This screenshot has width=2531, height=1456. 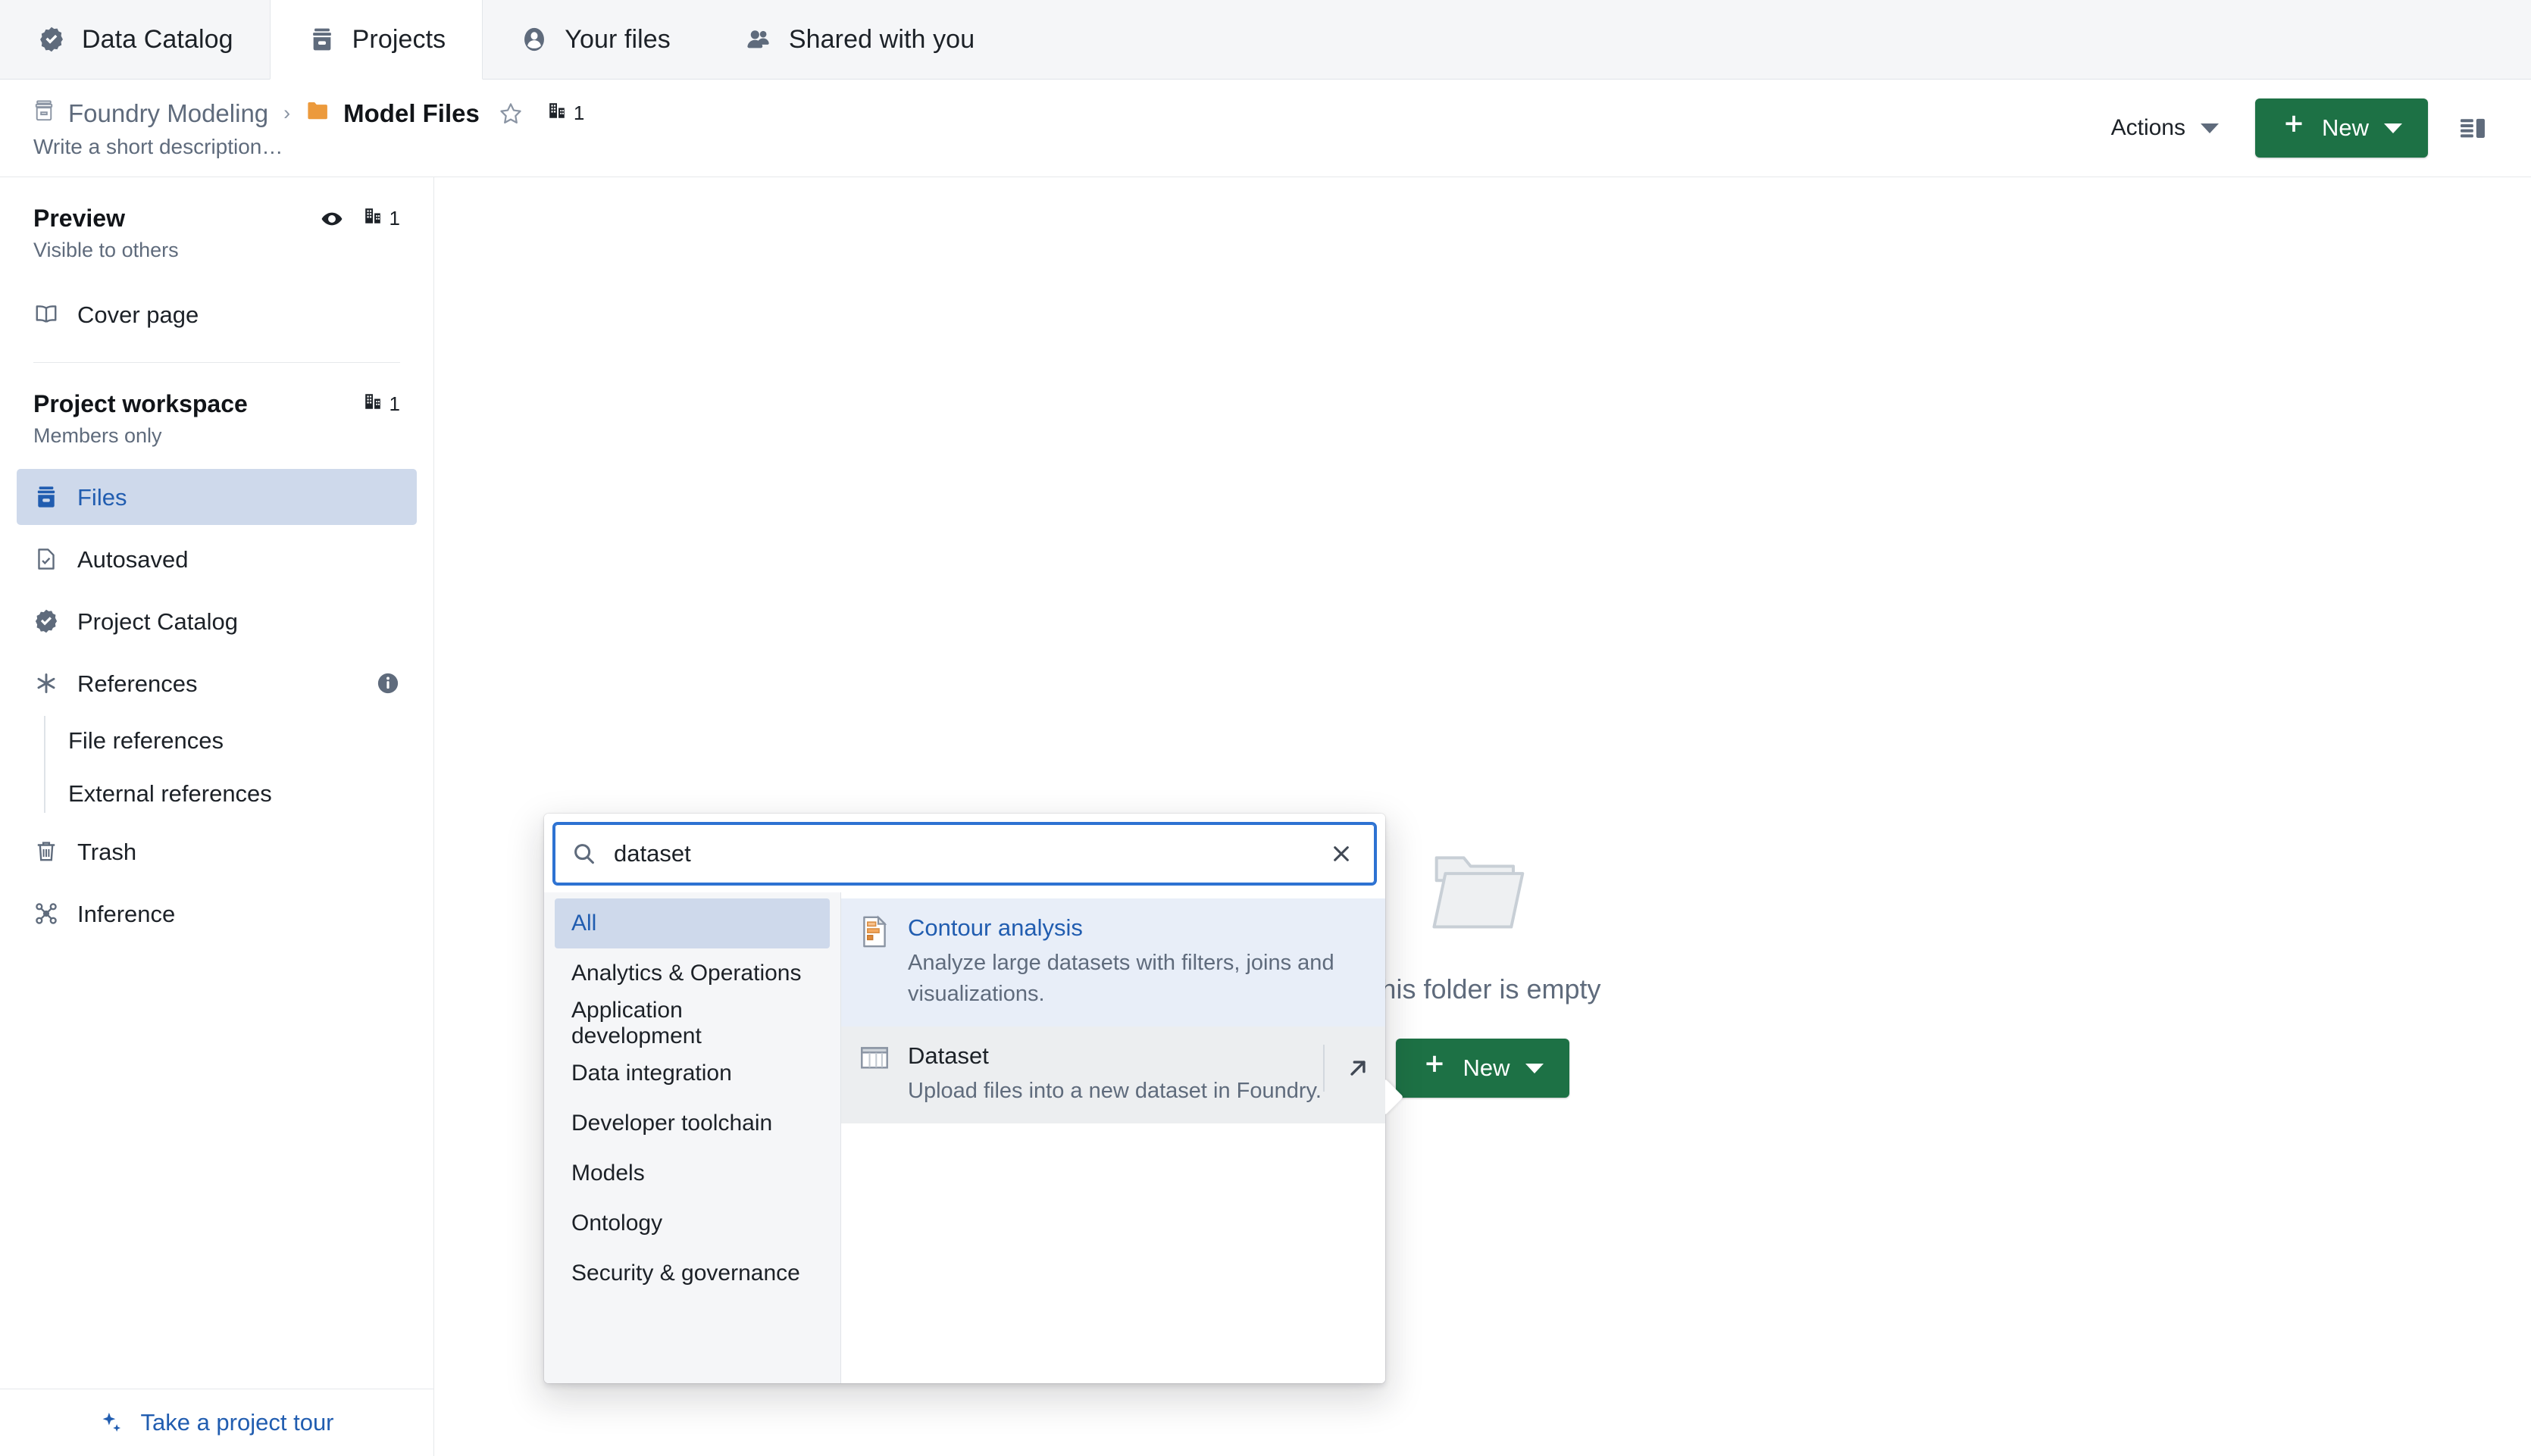 What do you see at coordinates (376, 40) in the screenshot?
I see `nav-tab-projects: Projects` at bounding box center [376, 40].